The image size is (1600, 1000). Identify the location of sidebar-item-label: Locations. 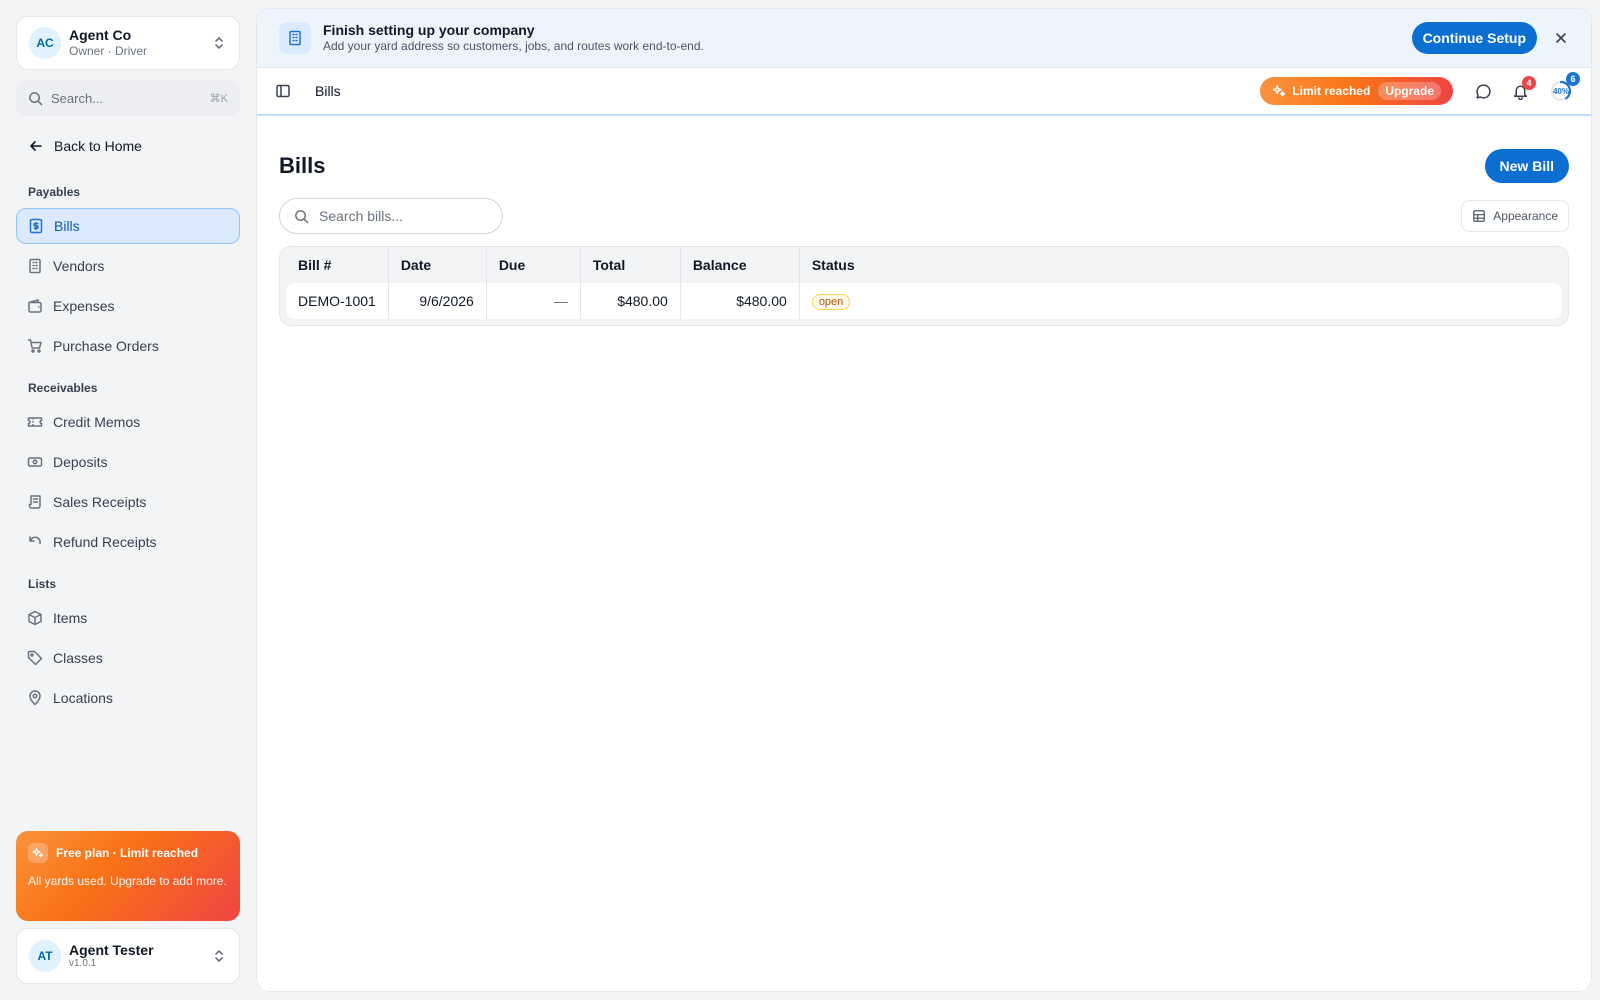
(83, 698).